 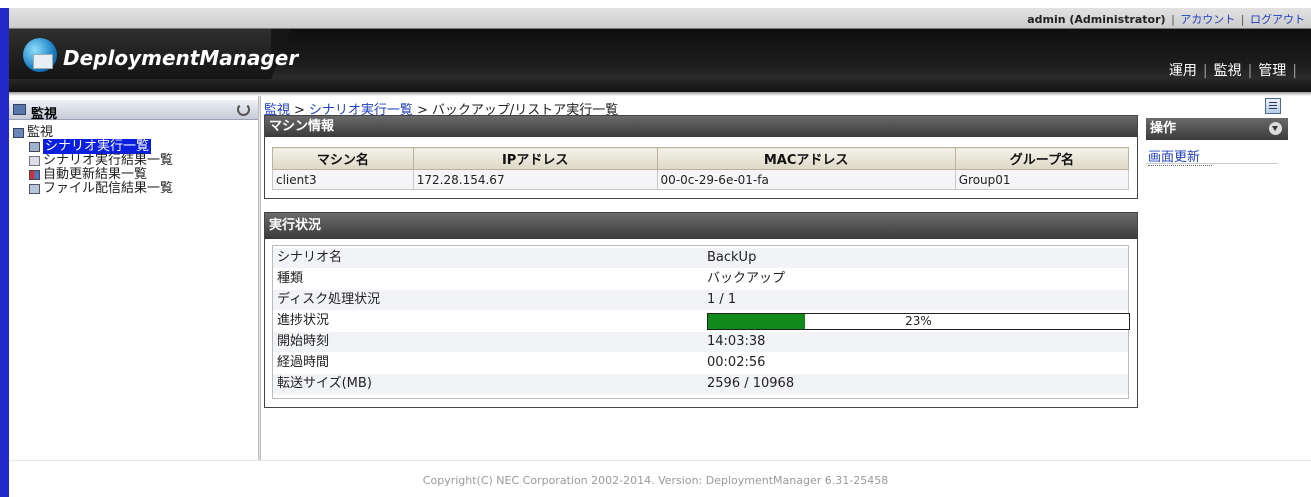 What do you see at coordinates (700, 300) in the screenshot?
I see `status-row-disk: ディスク処理状況 1 / 1` at bounding box center [700, 300].